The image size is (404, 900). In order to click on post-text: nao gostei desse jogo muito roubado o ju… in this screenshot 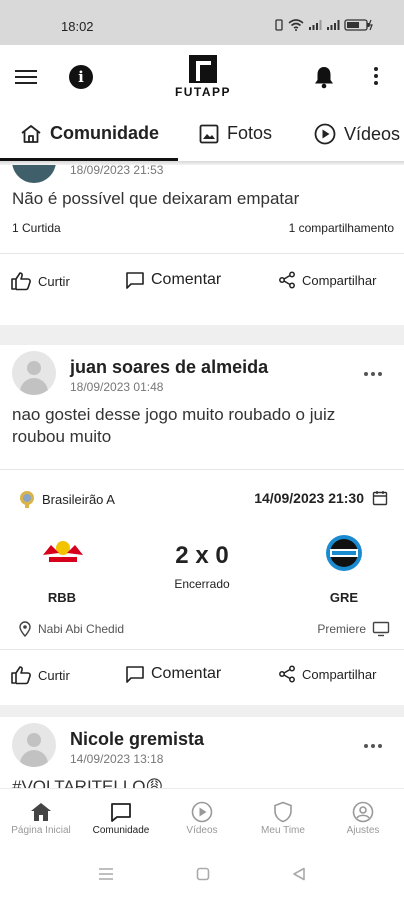, I will do `click(174, 425)`.